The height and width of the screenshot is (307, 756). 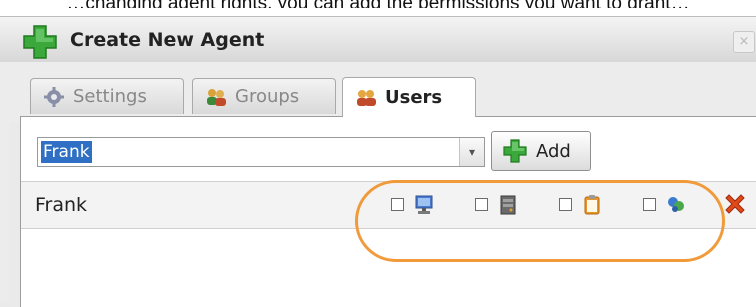 What do you see at coordinates (735, 204) in the screenshot?
I see `red-x-icon` at bounding box center [735, 204].